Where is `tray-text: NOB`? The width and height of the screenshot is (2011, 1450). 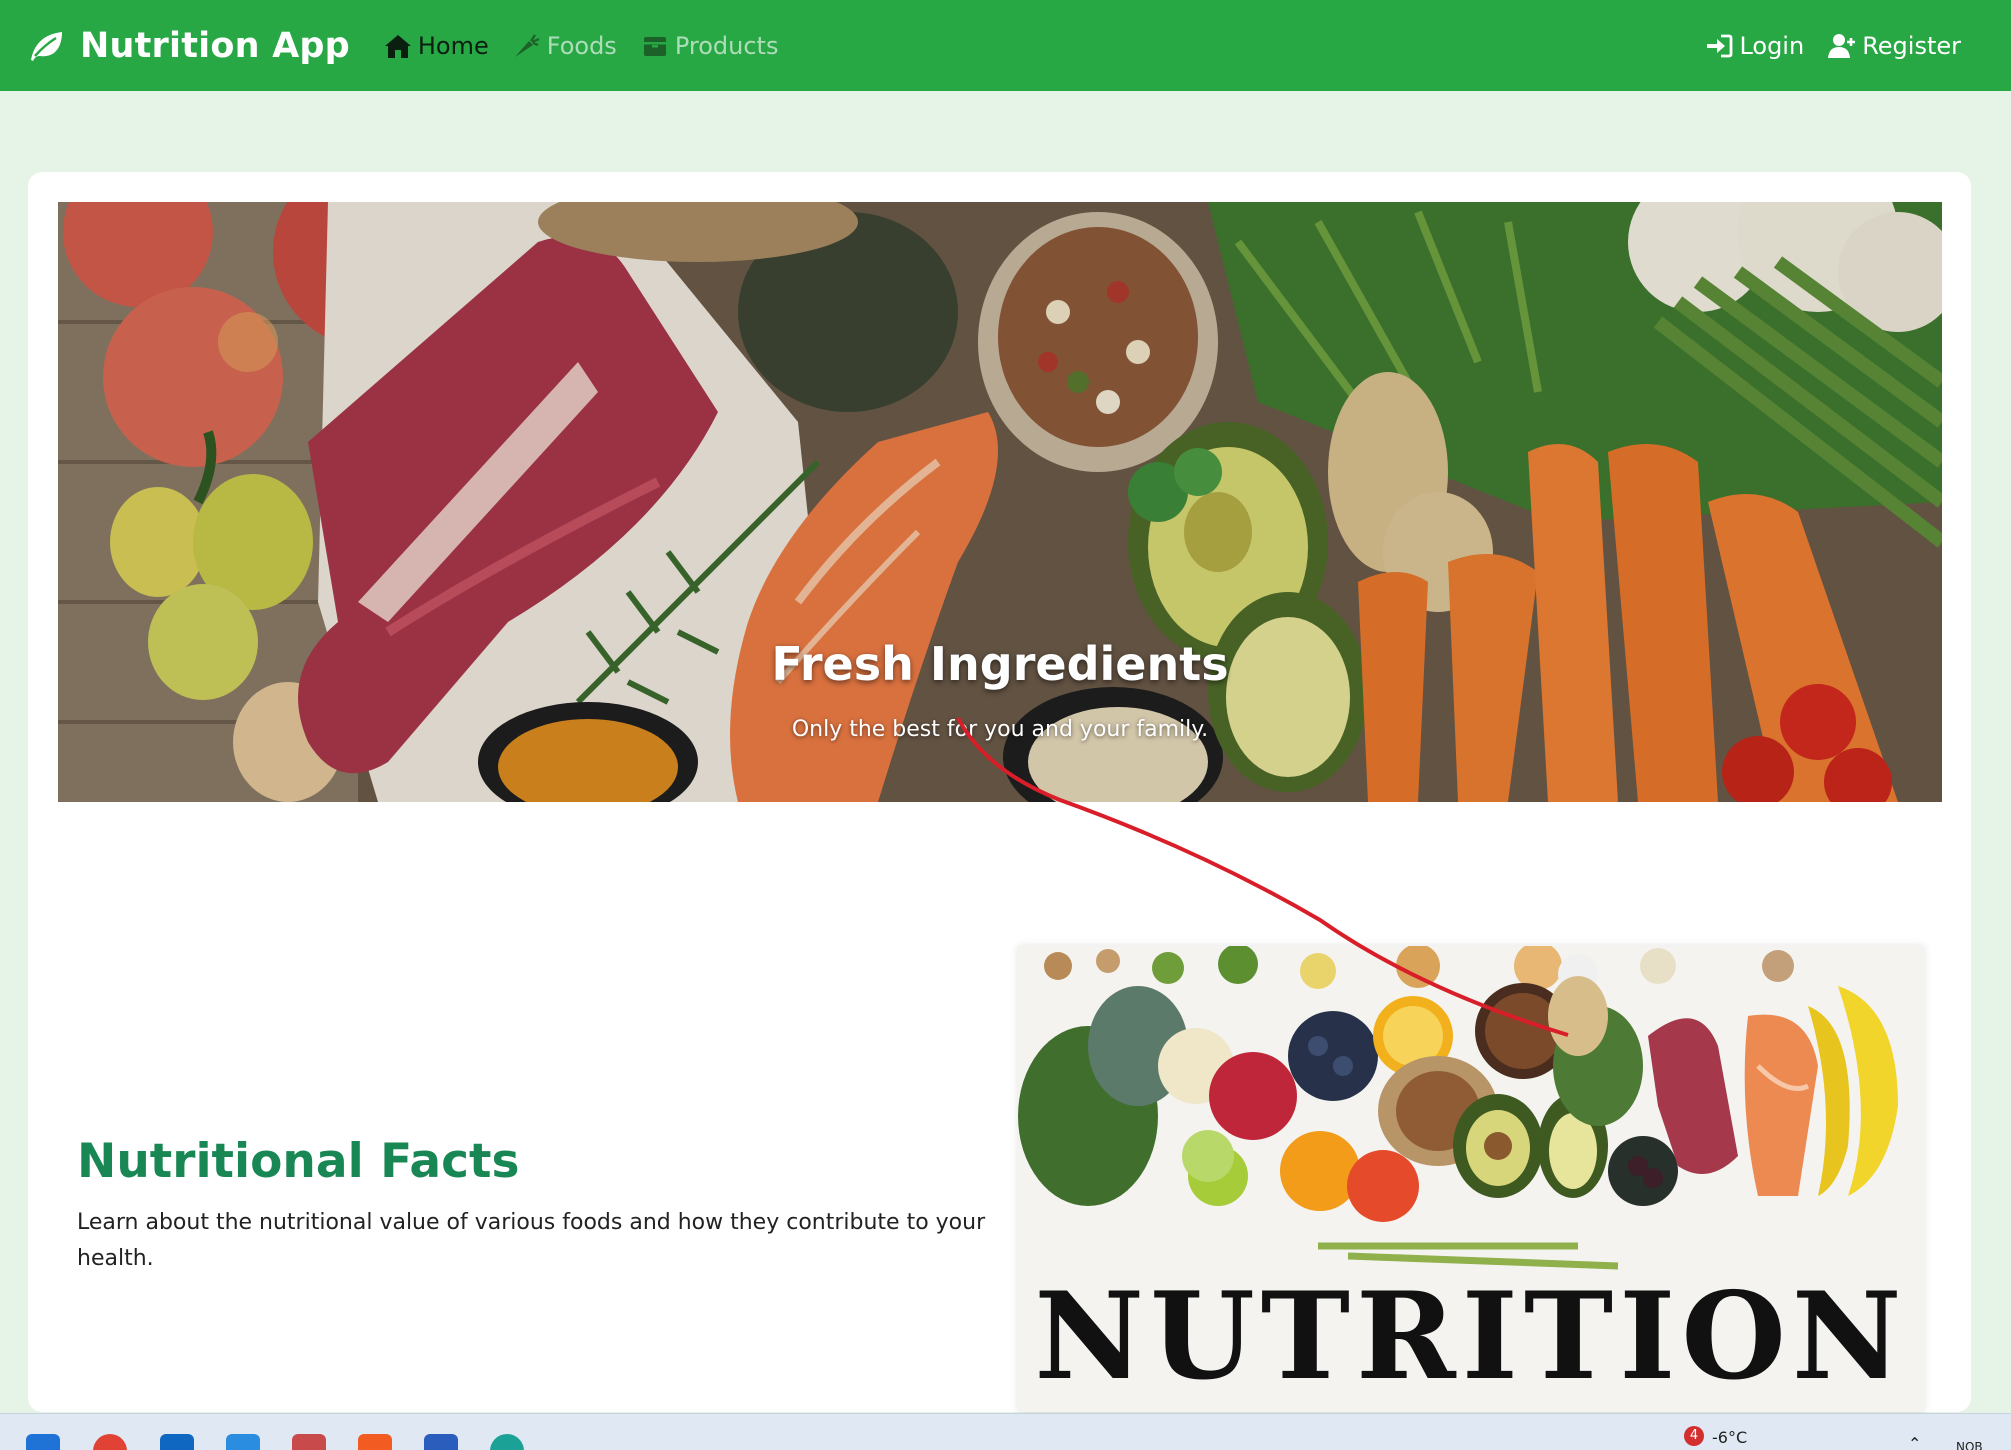
tray-text: NOB is located at coordinates (1969, 1445).